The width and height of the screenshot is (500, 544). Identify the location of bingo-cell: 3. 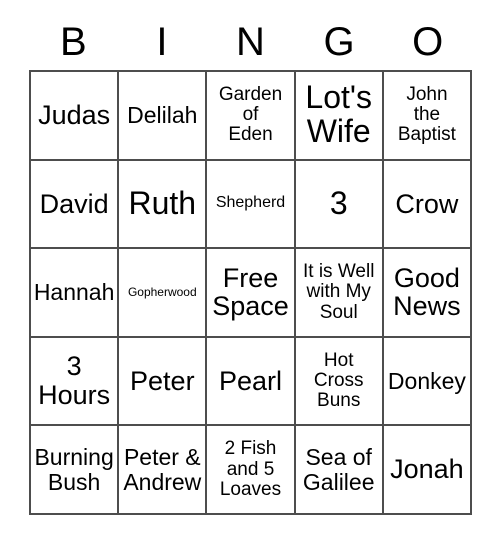
(339, 205).